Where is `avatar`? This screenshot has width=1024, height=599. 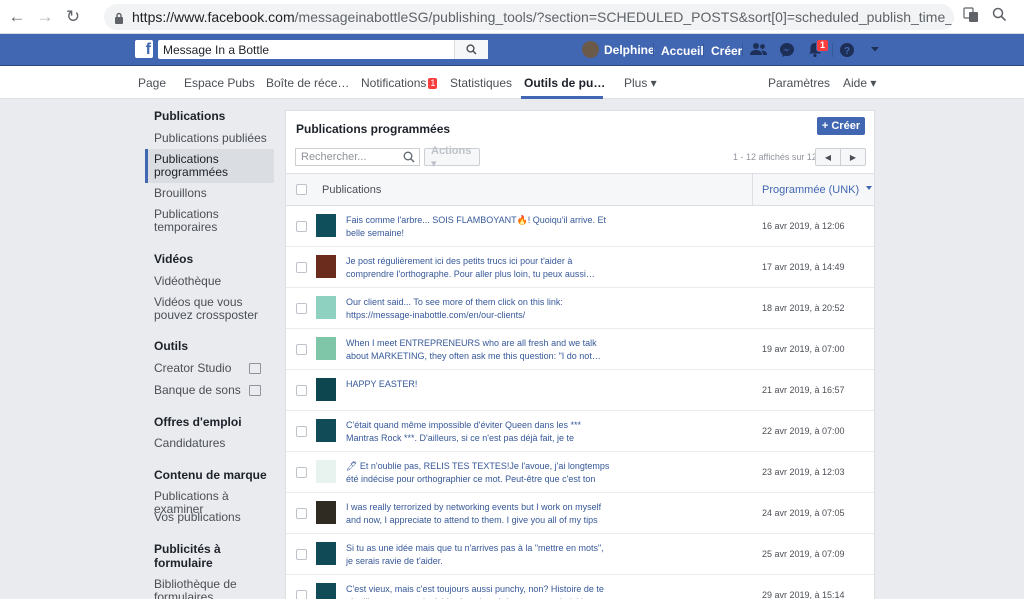
avatar is located at coordinates (590, 49).